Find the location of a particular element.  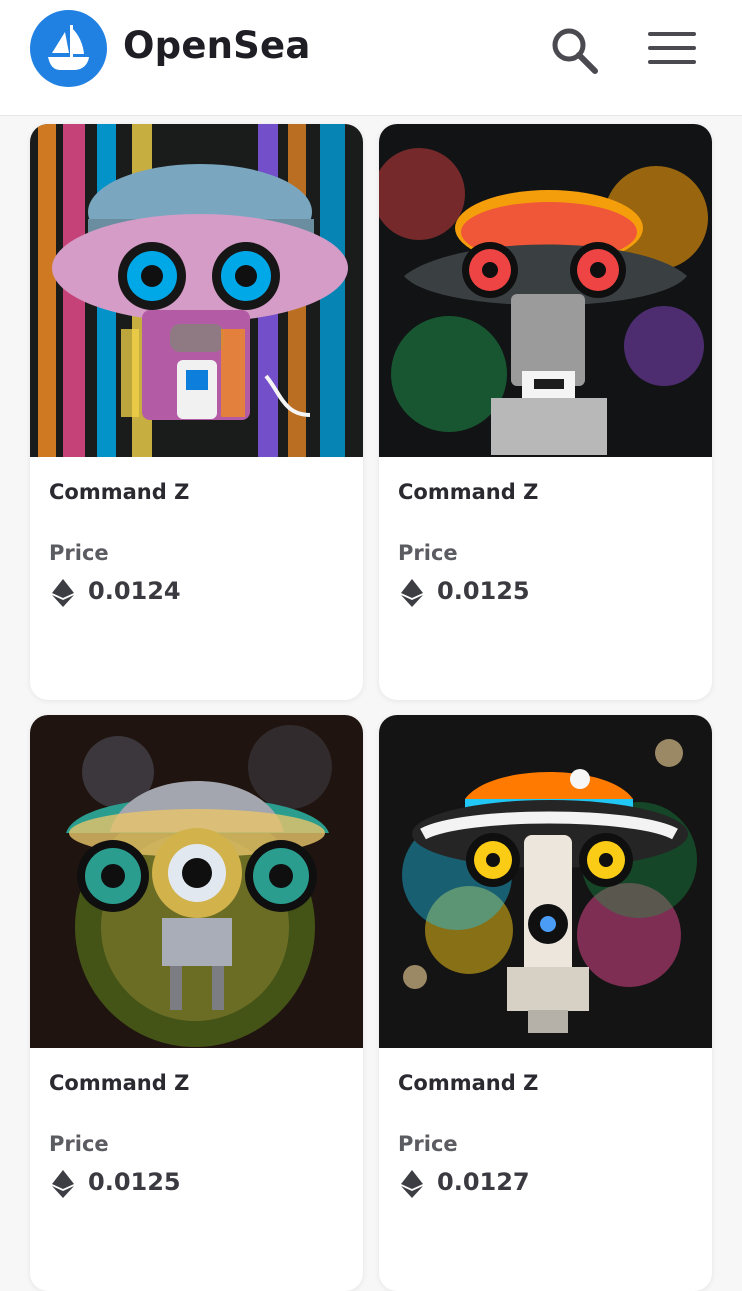

brand-name: OpenSea is located at coordinates (217, 45).